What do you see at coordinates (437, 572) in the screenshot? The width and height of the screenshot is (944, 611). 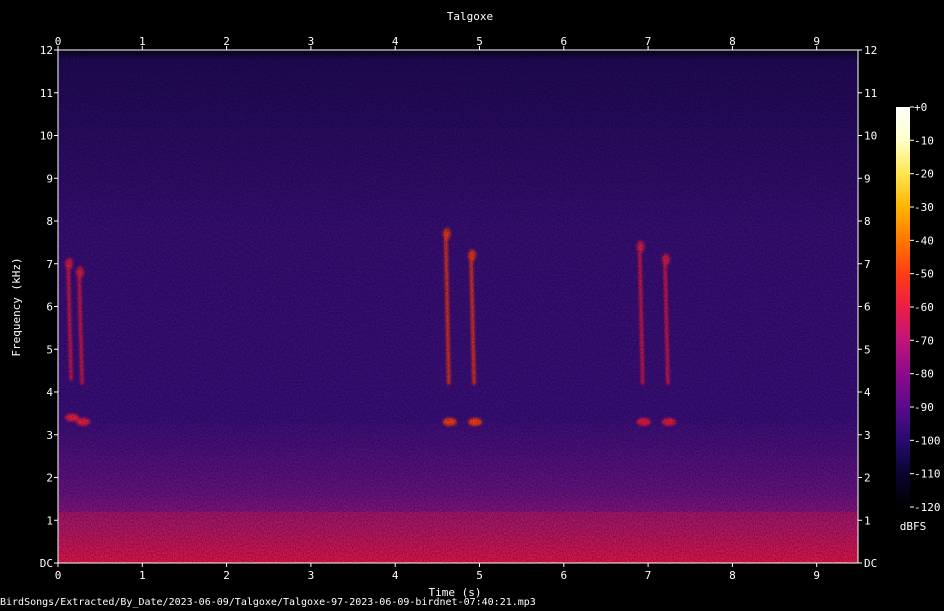 I see `x-axis-bottom: 0 1 2 3 4 5 6 7 8 9` at bounding box center [437, 572].